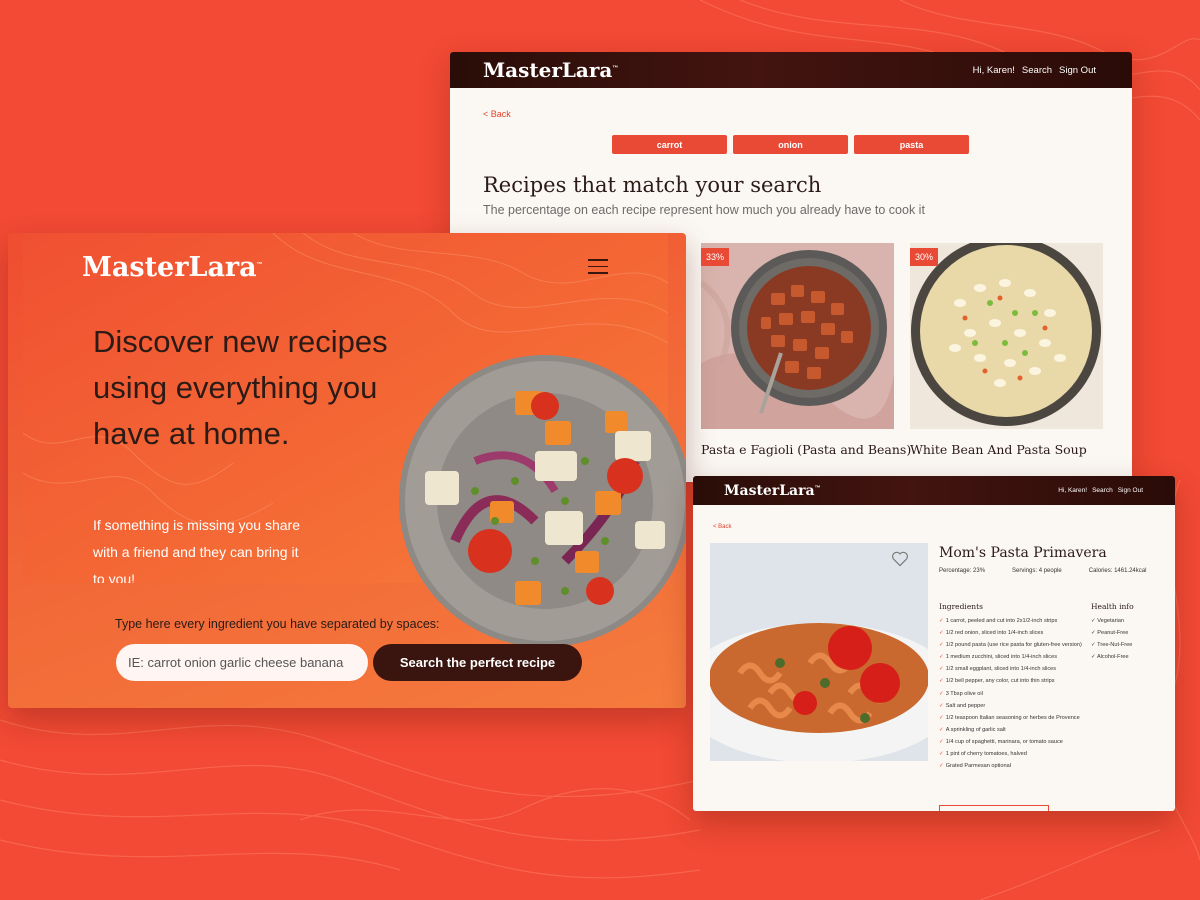  What do you see at coordinates (924, 257) in the screenshot?
I see `match-percentage-badge: 30%` at bounding box center [924, 257].